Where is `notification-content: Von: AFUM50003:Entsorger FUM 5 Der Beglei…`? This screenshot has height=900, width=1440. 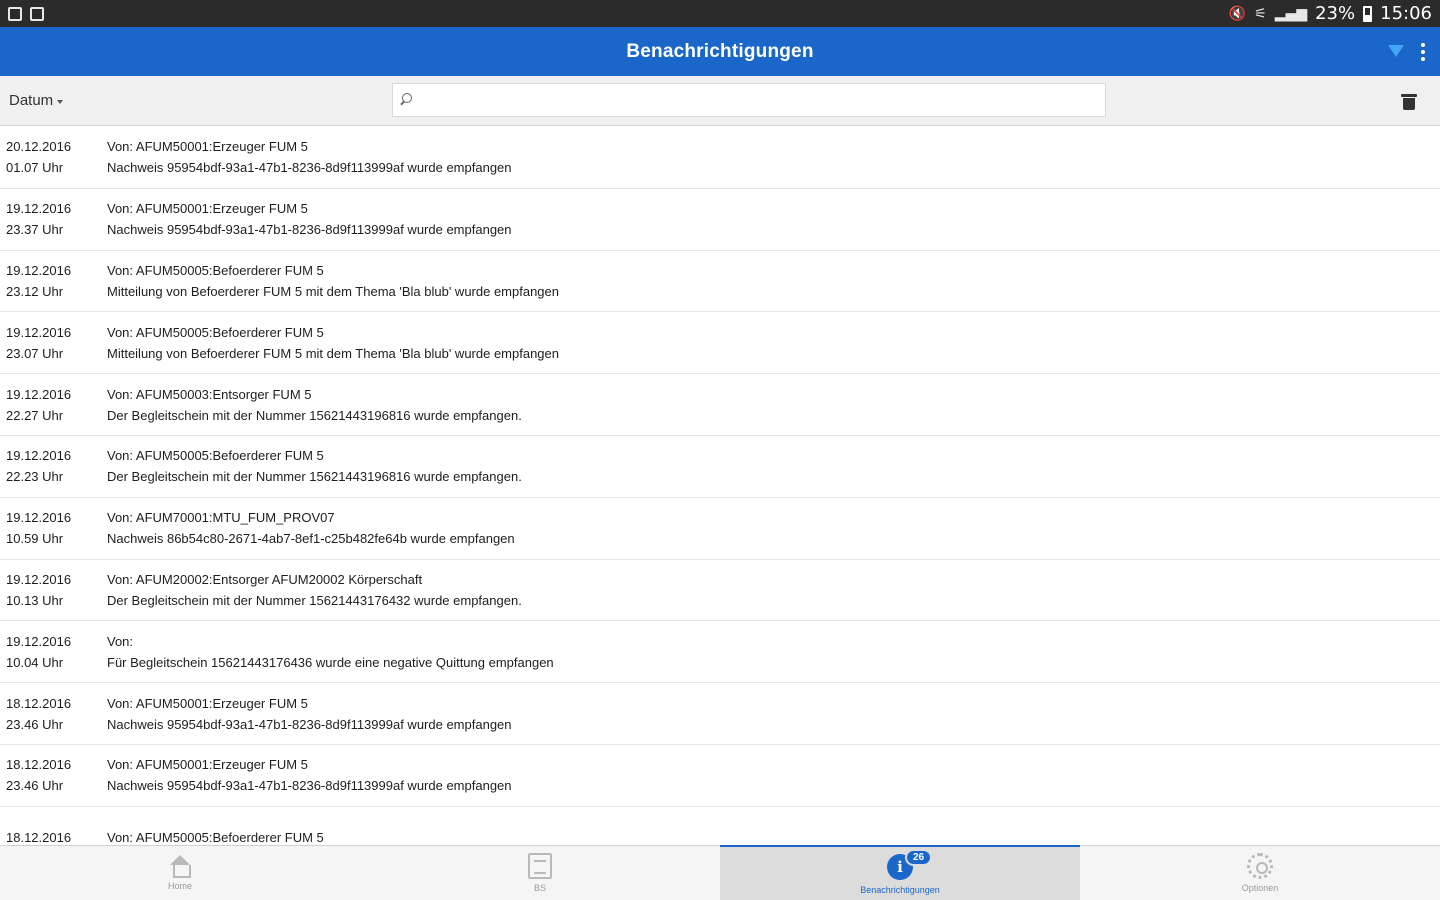
notification-content: Von: AFUM50003:Entsorger FUM 5 Der Beglei… is located at coordinates (773, 405).